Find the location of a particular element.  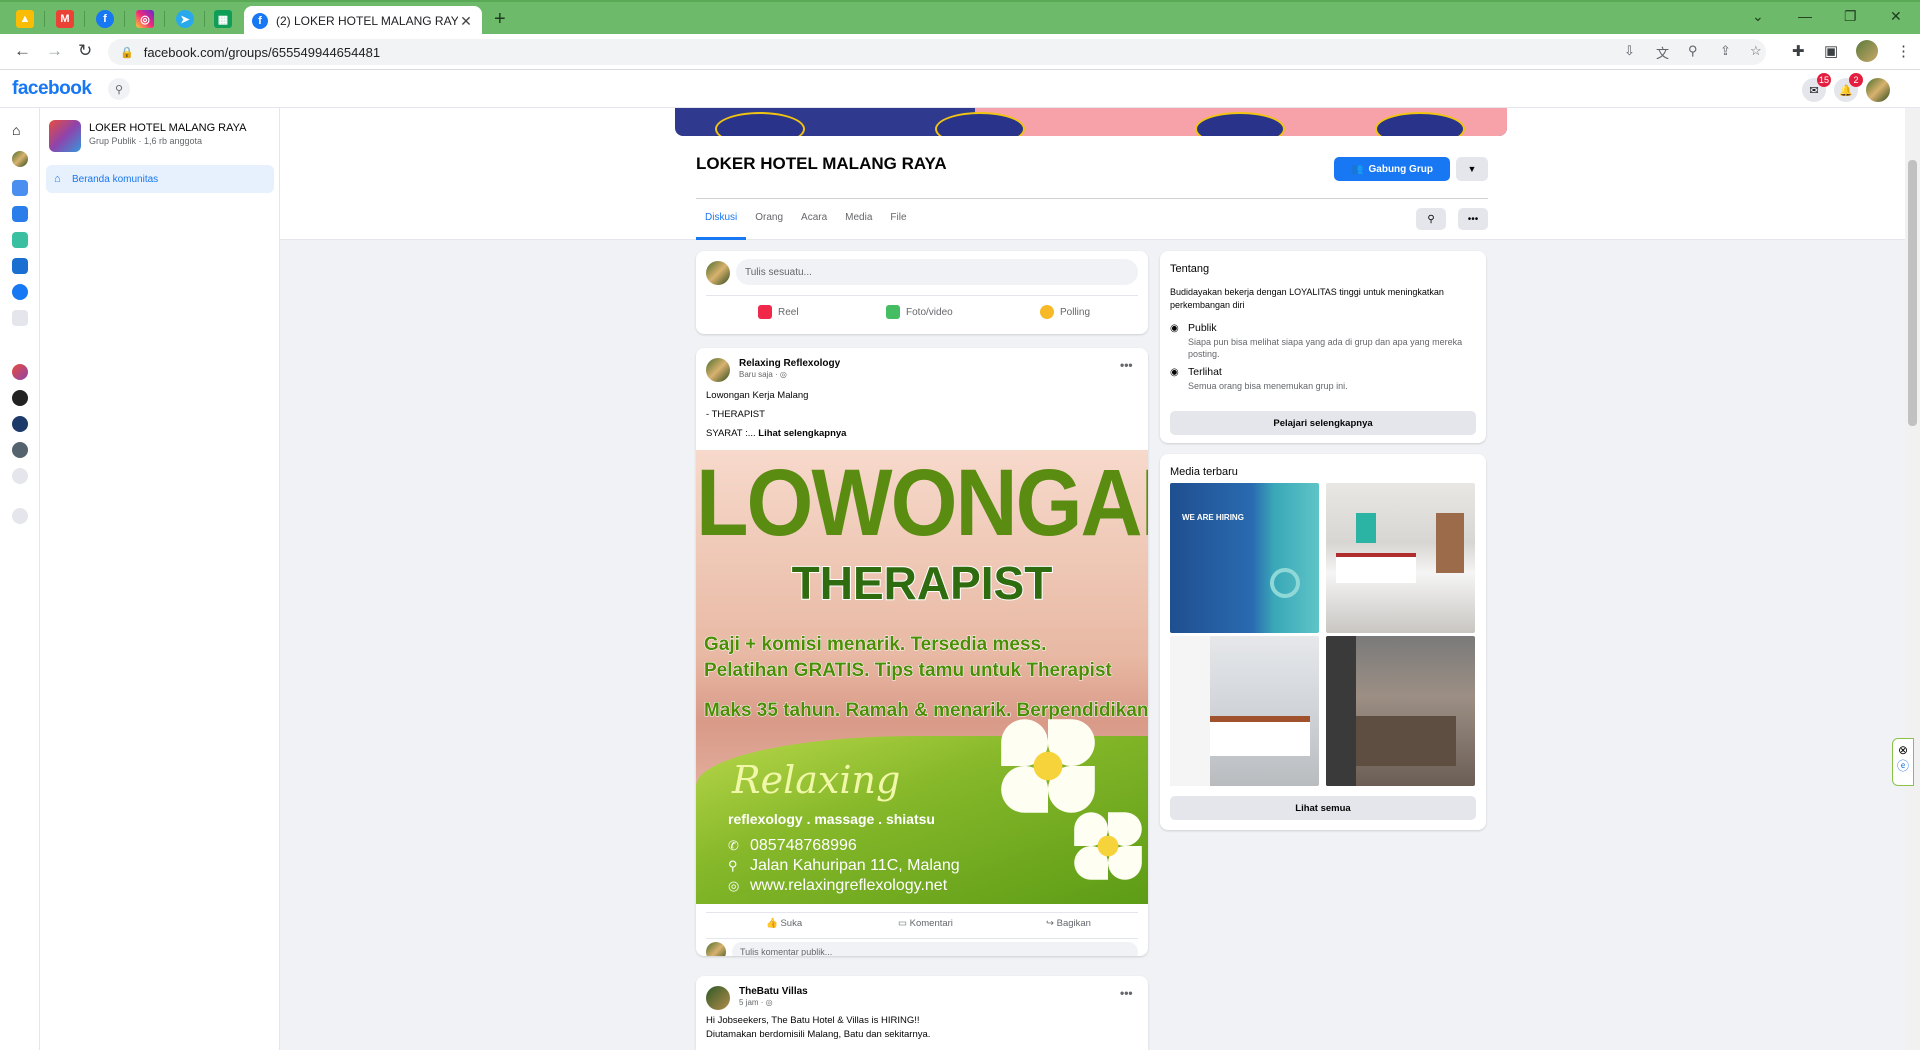

tab-diskusi: Diskusi is located at coordinates (721, 219).